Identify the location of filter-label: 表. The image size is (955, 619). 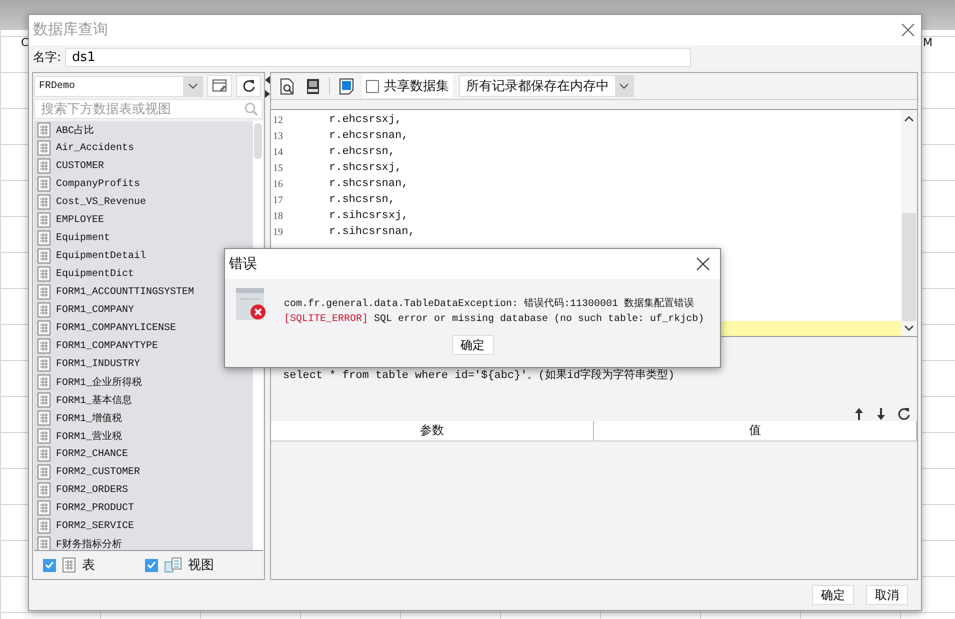
(88, 565).